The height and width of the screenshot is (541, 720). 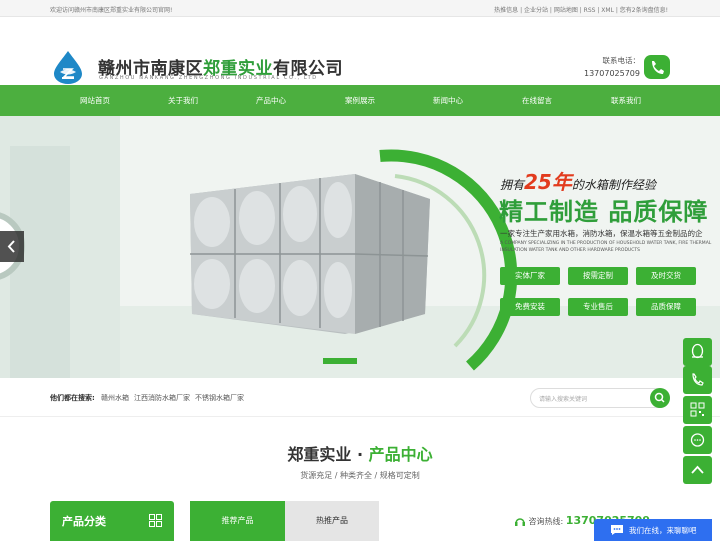 I want to click on hot-search-link: 赣州水箱, so click(x=115, y=398).